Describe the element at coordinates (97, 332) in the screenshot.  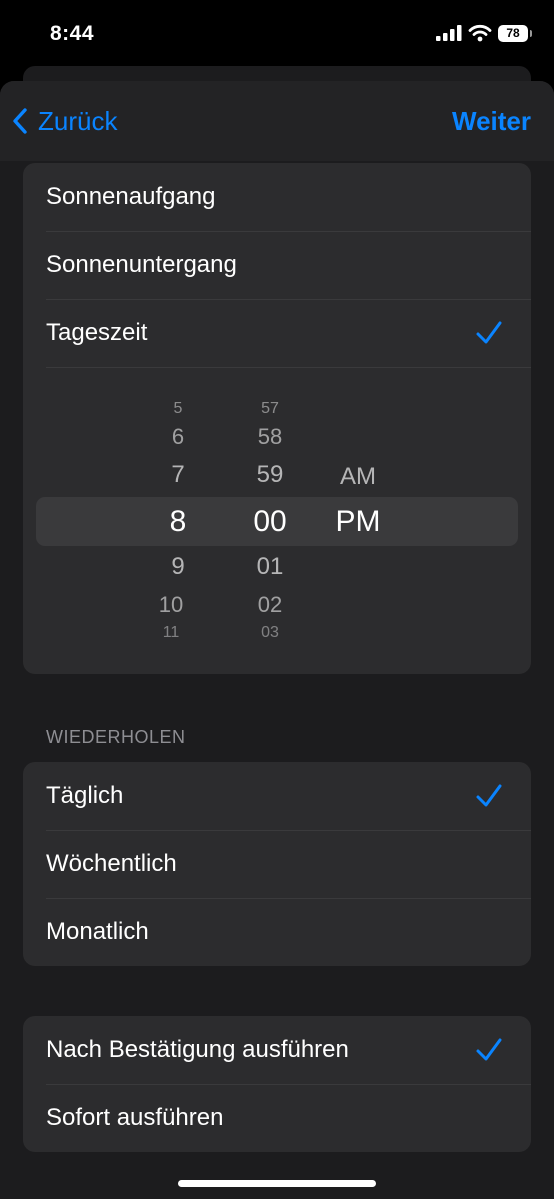
I see `option-label: Tageszeit` at that location.